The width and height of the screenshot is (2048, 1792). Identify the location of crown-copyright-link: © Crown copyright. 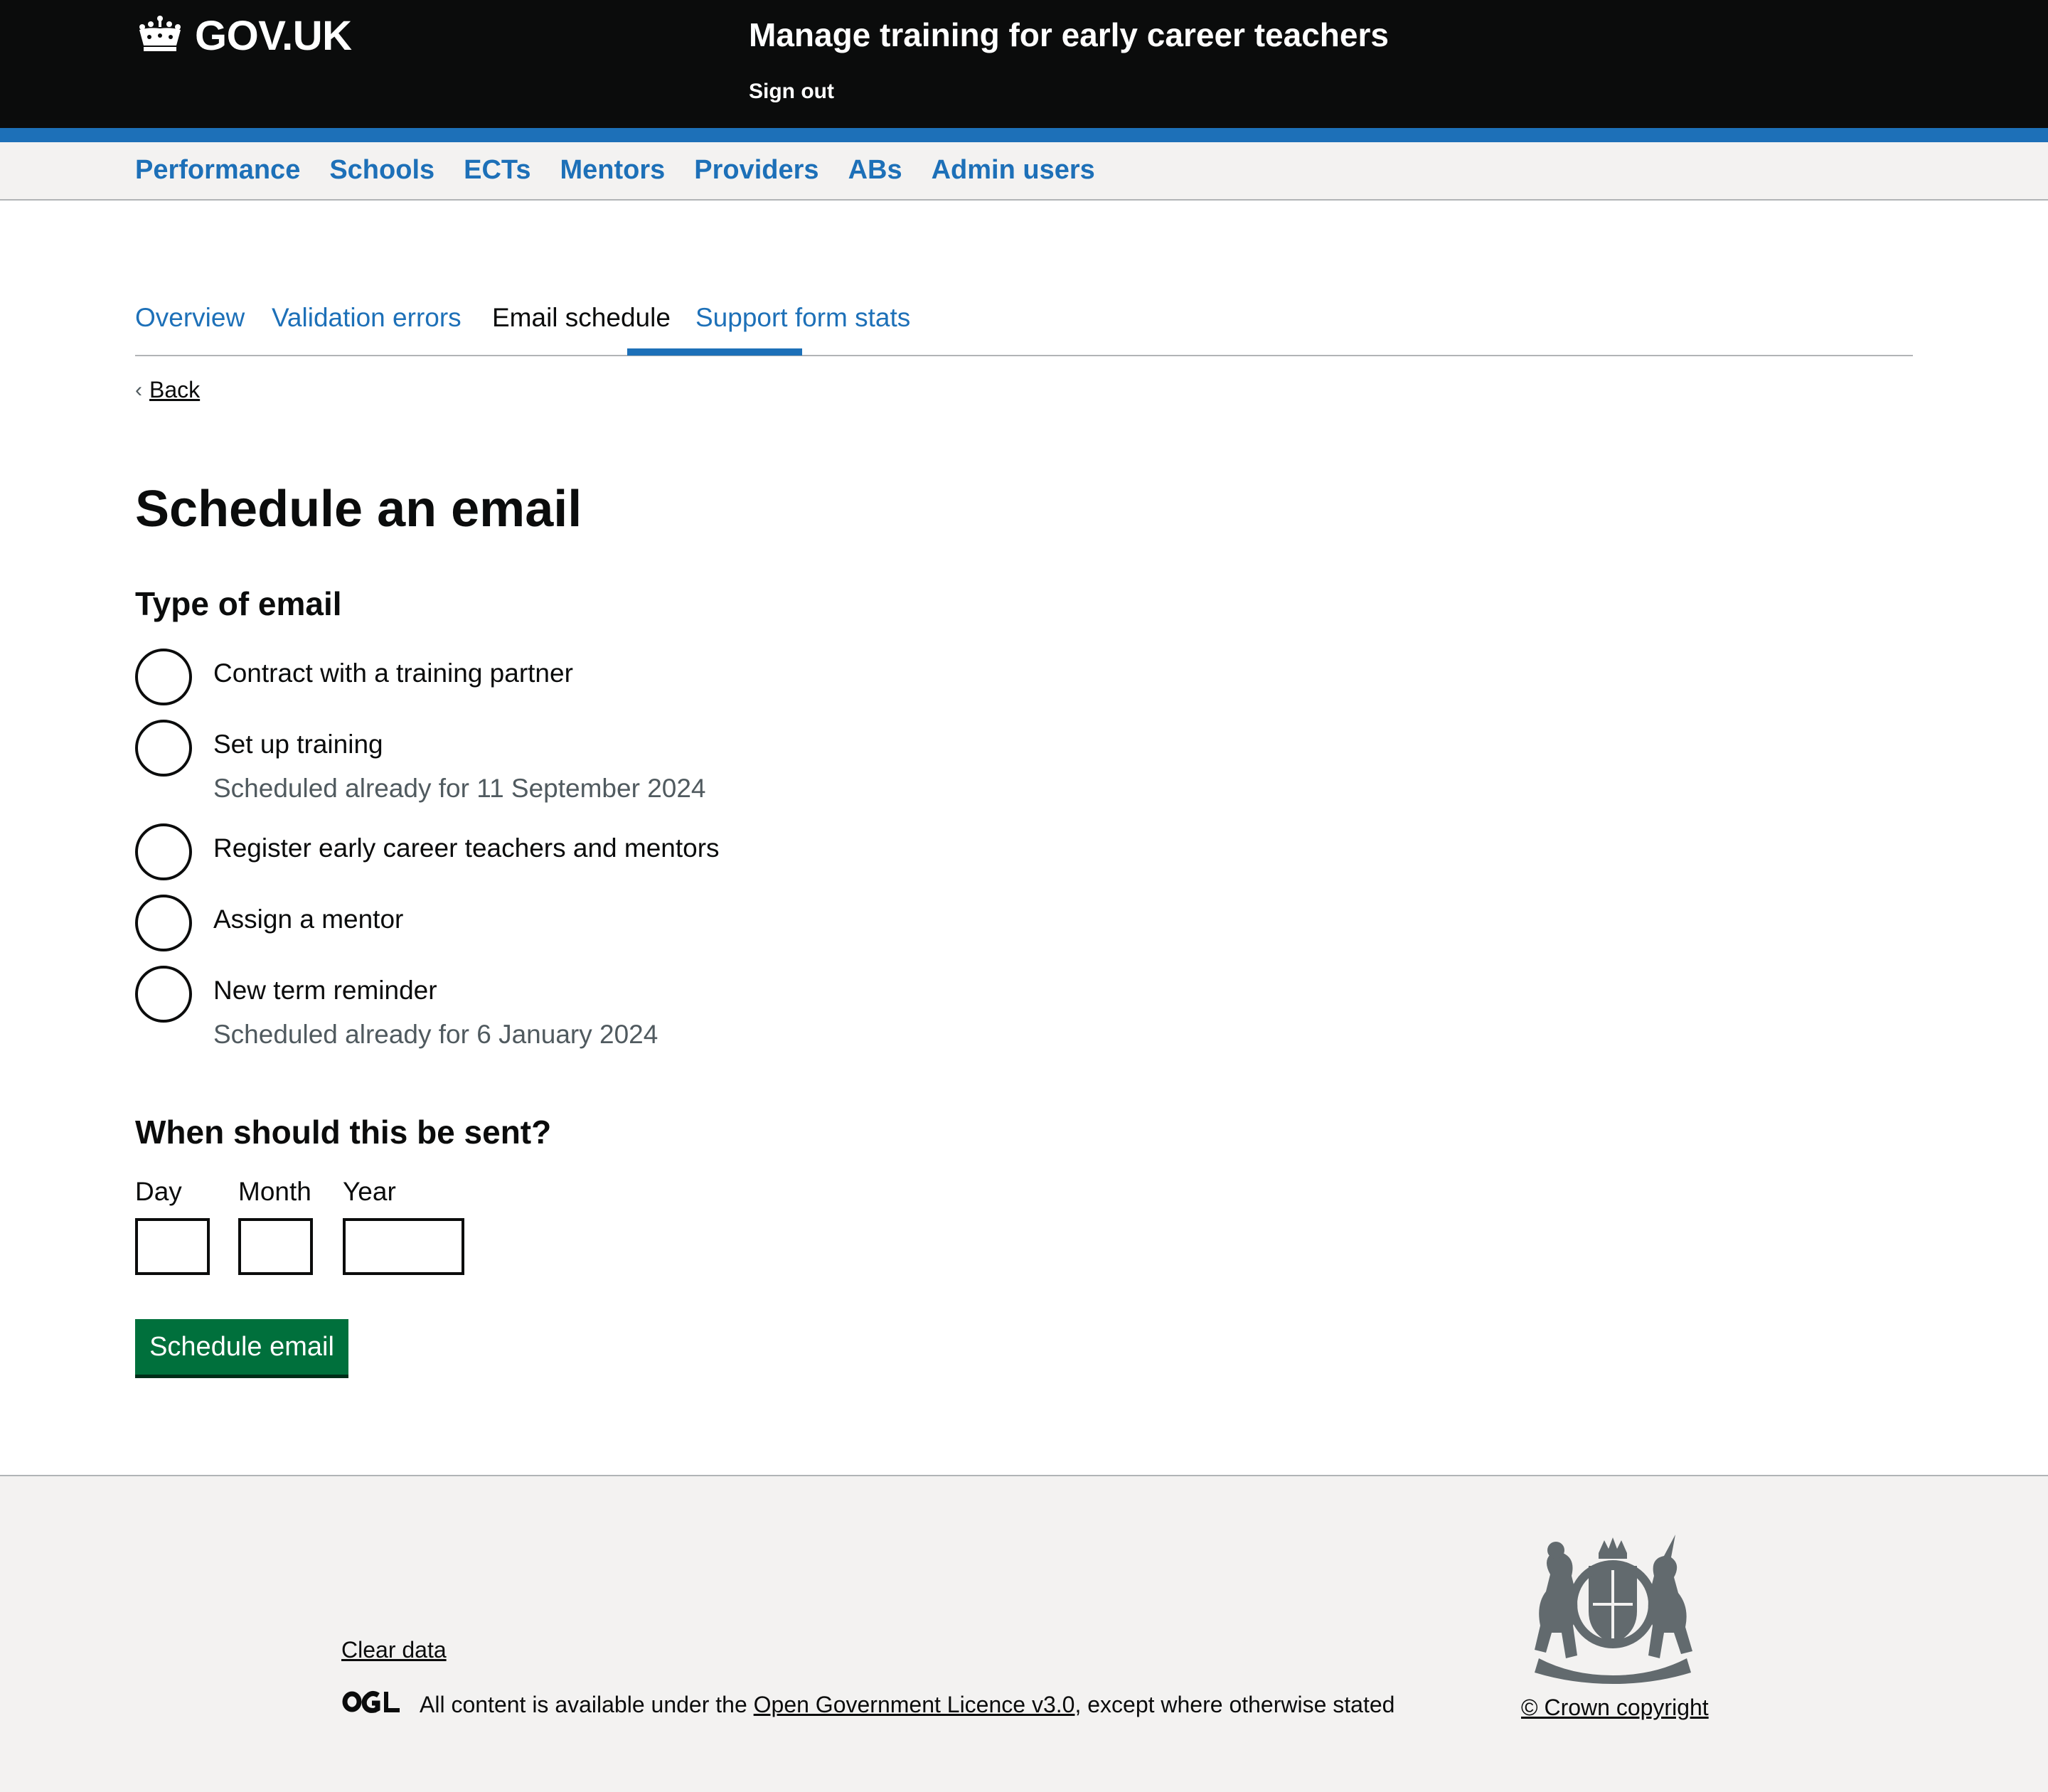
(1615, 1708).